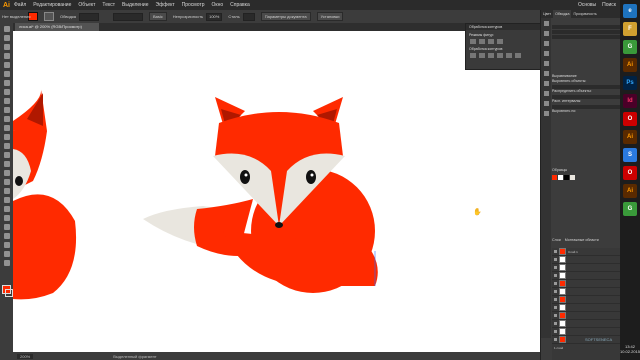  Describe the element at coordinates (587, 5) in the screenshot. I see `workspace-switcher: Основы` at that location.